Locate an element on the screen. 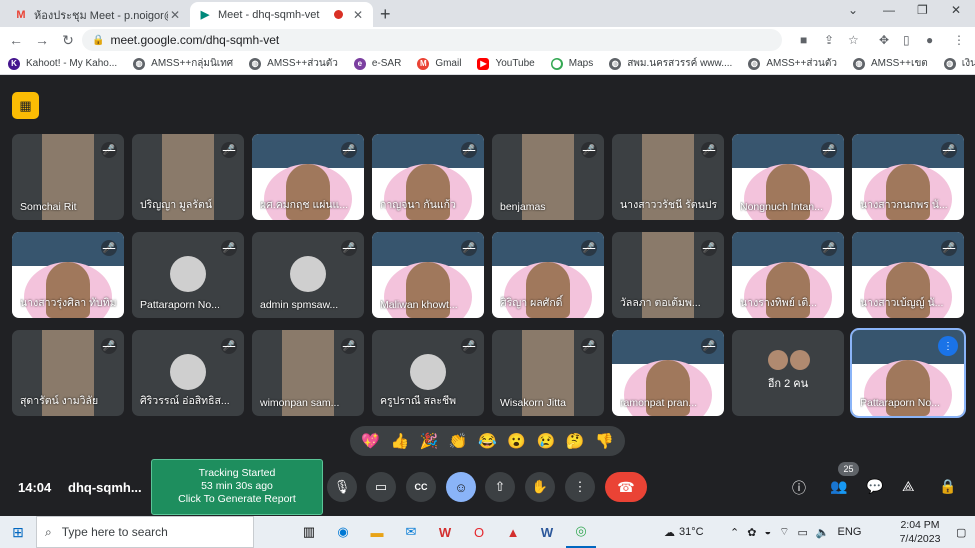 The width and height of the screenshot is (975, 548). participant-tile: admin spmsaw... 🎤 is located at coordinates (308, 275).